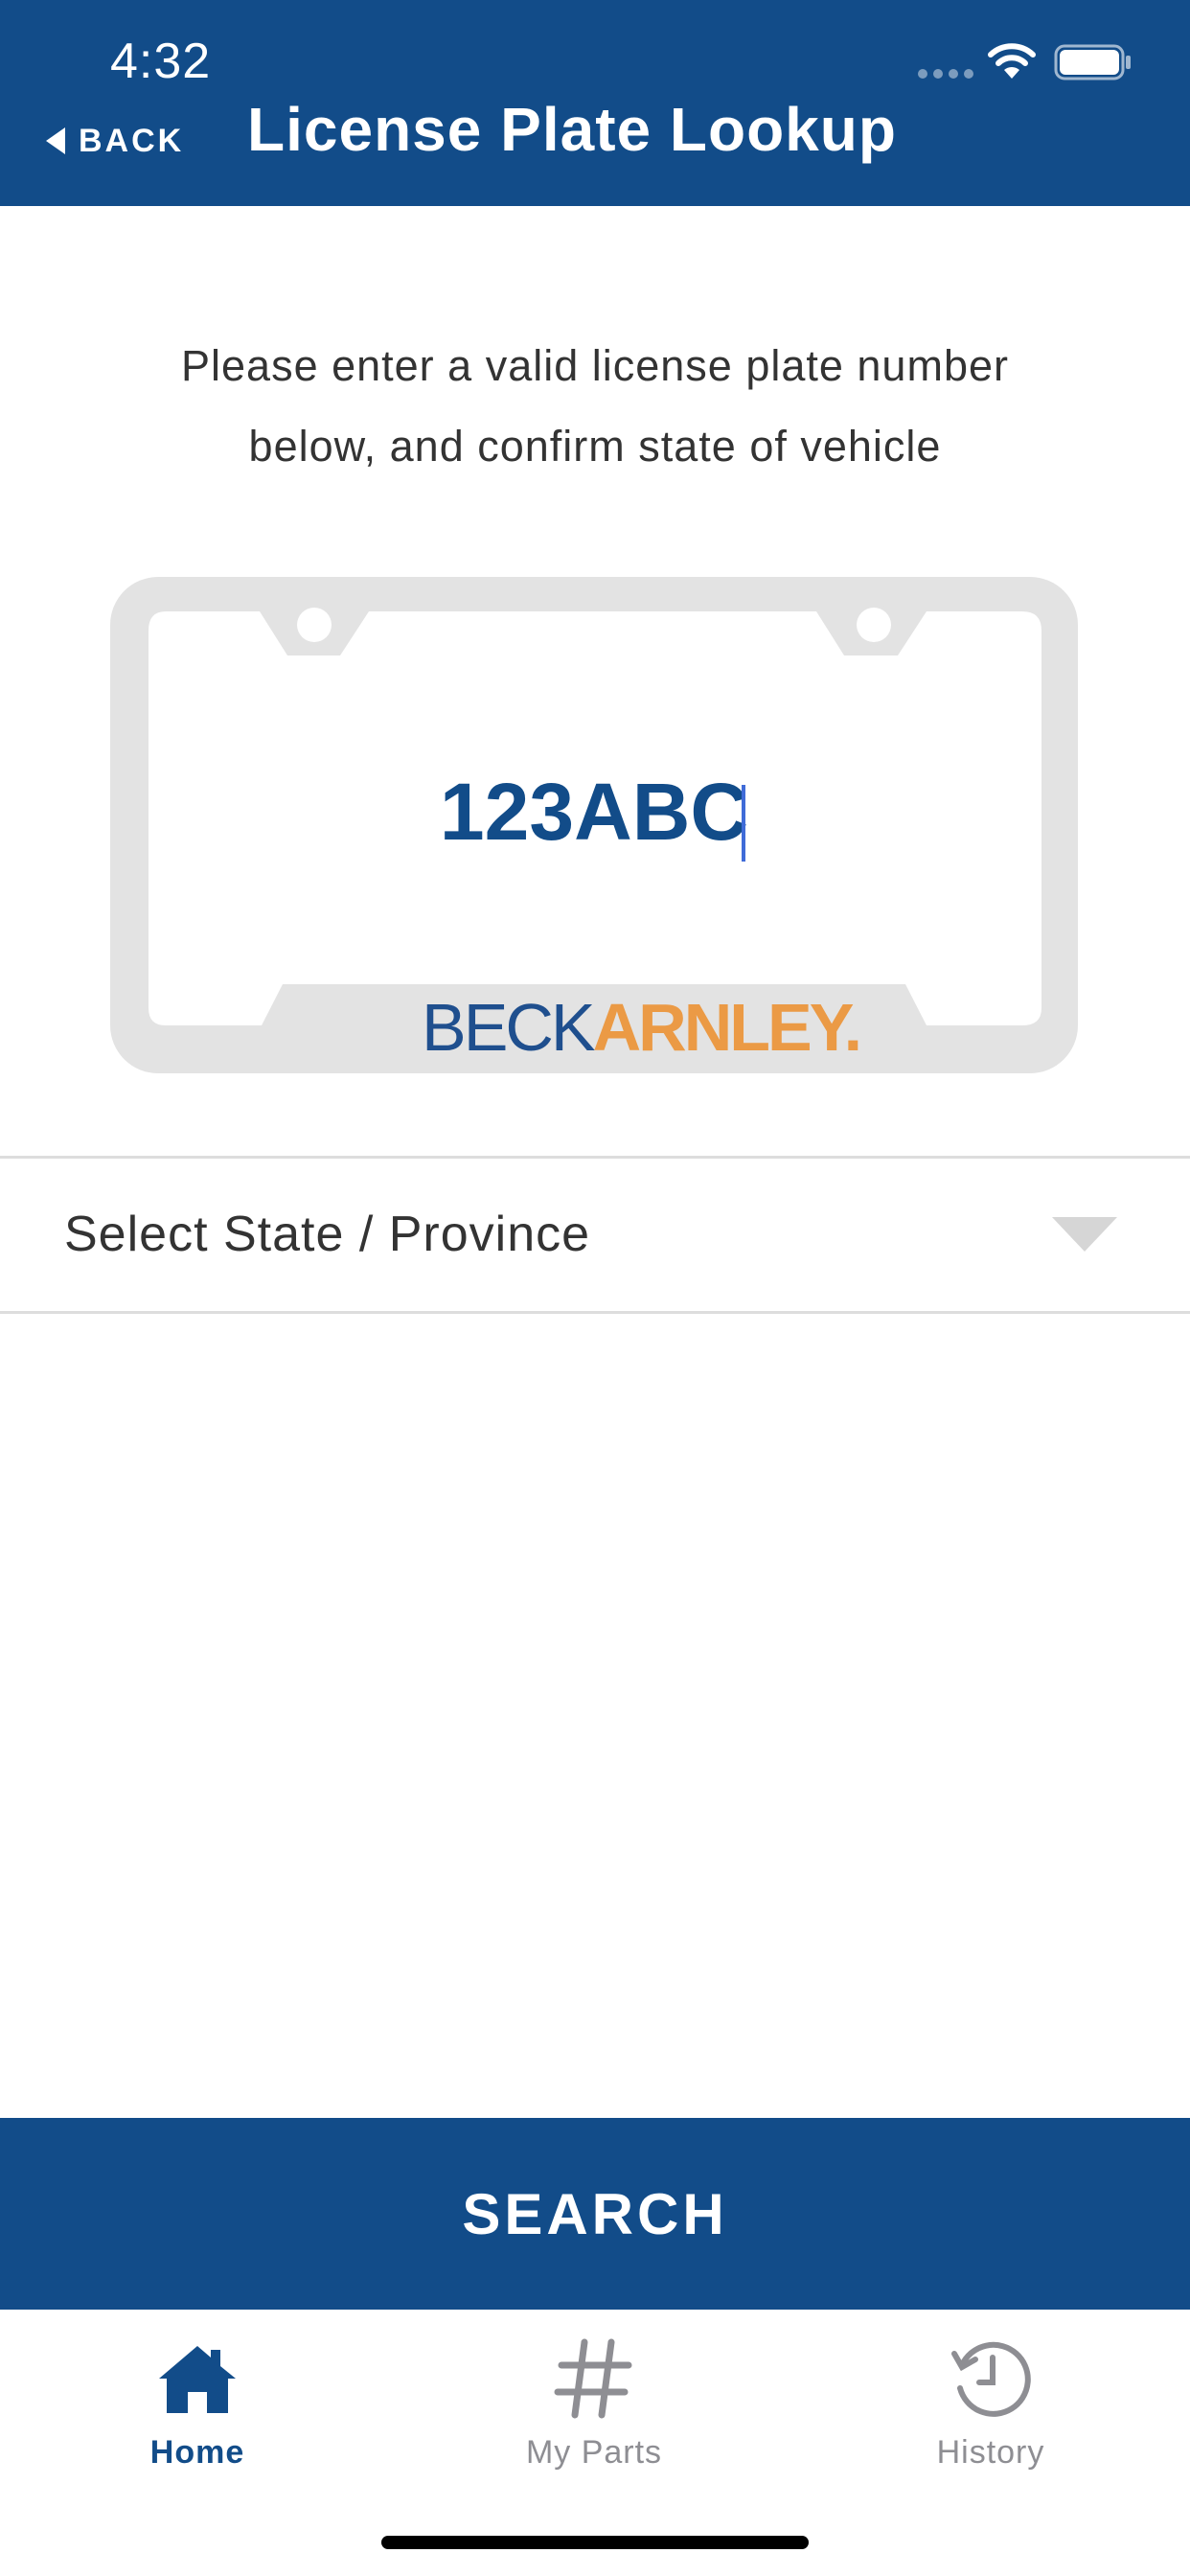  I want to click on nav-header: 4:32 BACK License Plate Lookup, so click(595, 103).